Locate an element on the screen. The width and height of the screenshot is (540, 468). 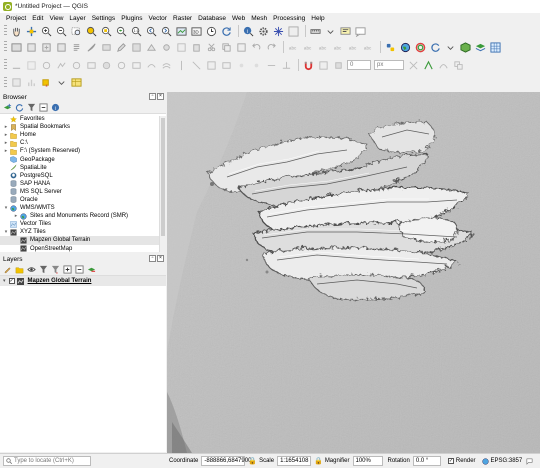
scale-select: 1:1654108 is located at coordinates (294, 461).